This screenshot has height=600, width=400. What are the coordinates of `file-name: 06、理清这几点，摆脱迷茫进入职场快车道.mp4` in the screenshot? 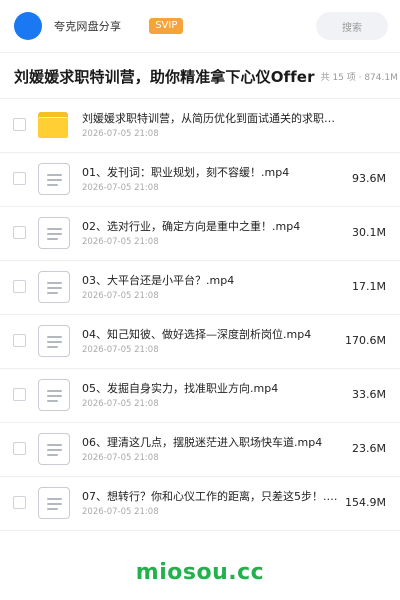 It's located at (202, 442).